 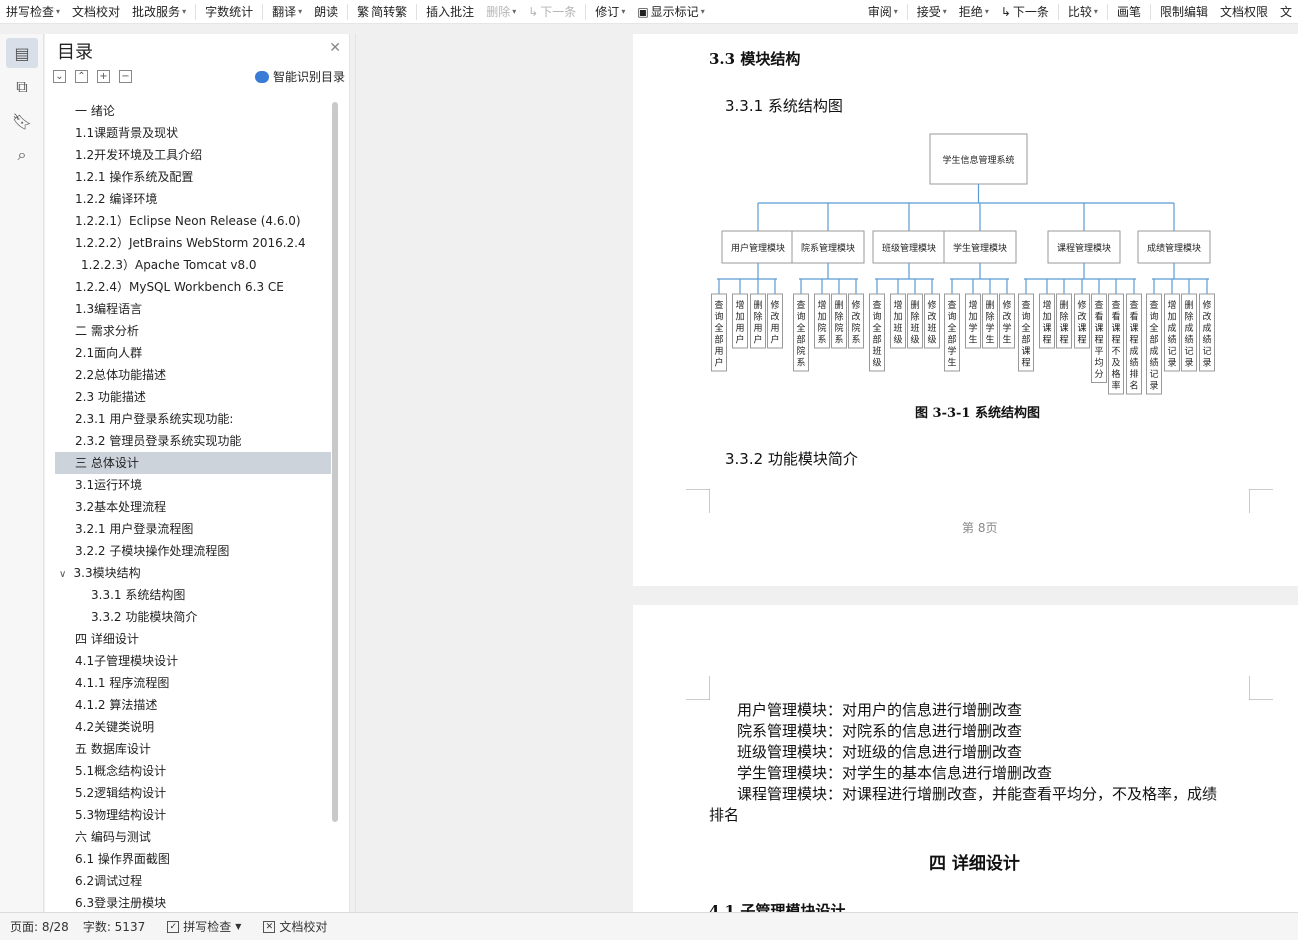 What do you see at coordinates (972, 322) in the screenshot?
I see `leaf-node-label: 增加学生` at bounding box center [972, 322].